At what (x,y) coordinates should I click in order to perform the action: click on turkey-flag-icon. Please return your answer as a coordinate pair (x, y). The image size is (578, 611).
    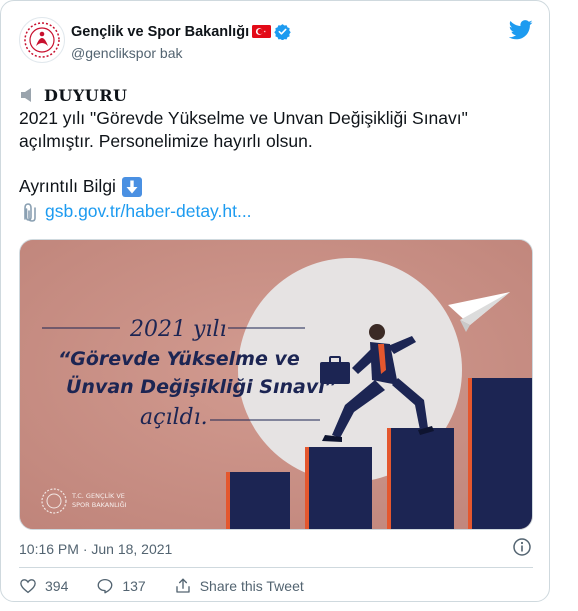
    Looking at the image, I should click on (262, 31).